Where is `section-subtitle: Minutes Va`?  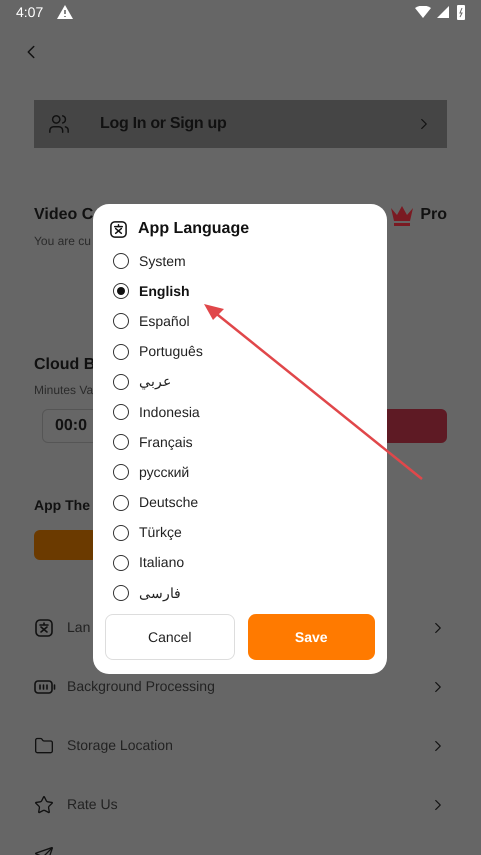
section-subtitle: Minutes Va is located at coordinates (64, 390).